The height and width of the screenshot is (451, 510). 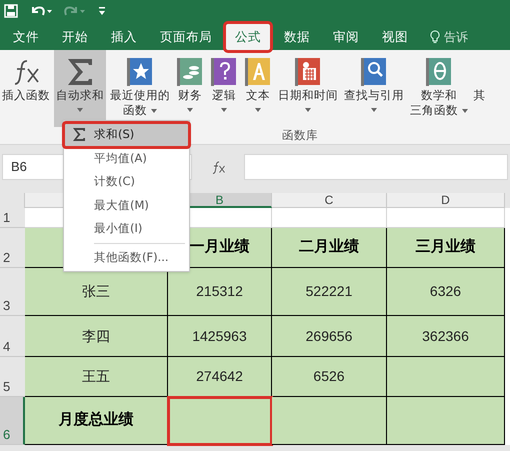 I want to click on ribbon-button: 其, so click(x=480, y=88).